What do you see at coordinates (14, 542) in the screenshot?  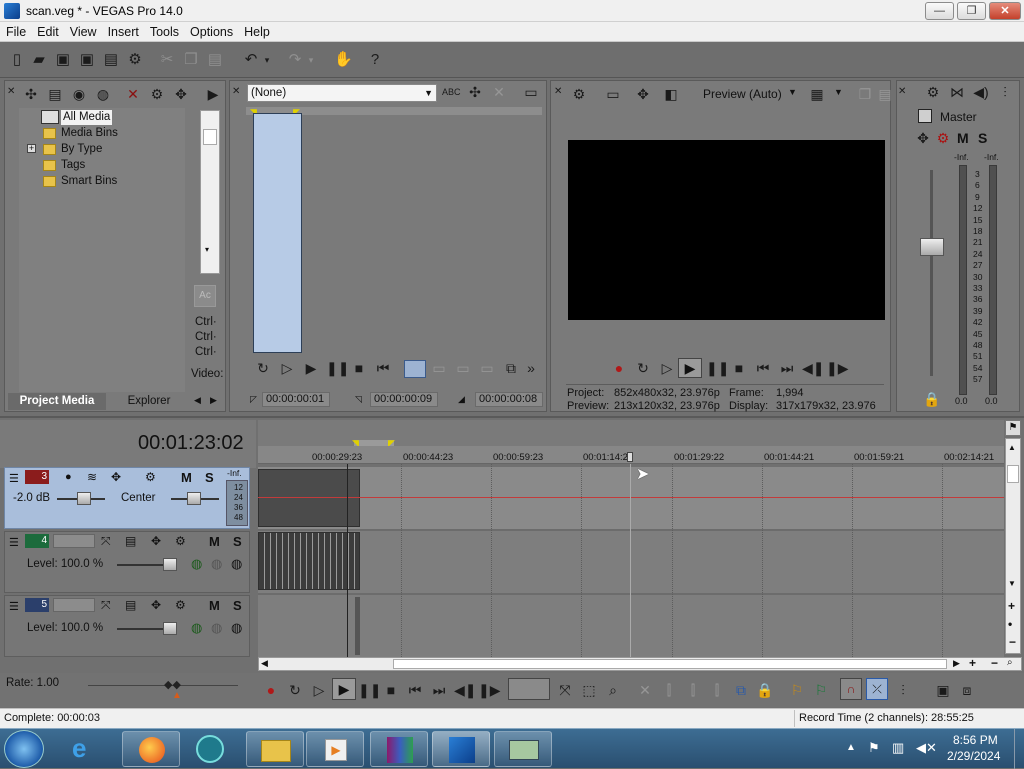 I see `collapse-icon: ☰` at bounding box center [14, 542].